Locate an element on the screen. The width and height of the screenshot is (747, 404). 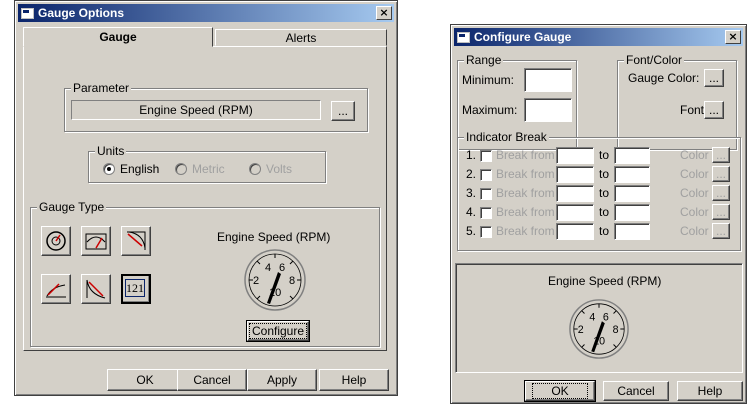
configure-button: Configure is located at coordinates (278, 331).